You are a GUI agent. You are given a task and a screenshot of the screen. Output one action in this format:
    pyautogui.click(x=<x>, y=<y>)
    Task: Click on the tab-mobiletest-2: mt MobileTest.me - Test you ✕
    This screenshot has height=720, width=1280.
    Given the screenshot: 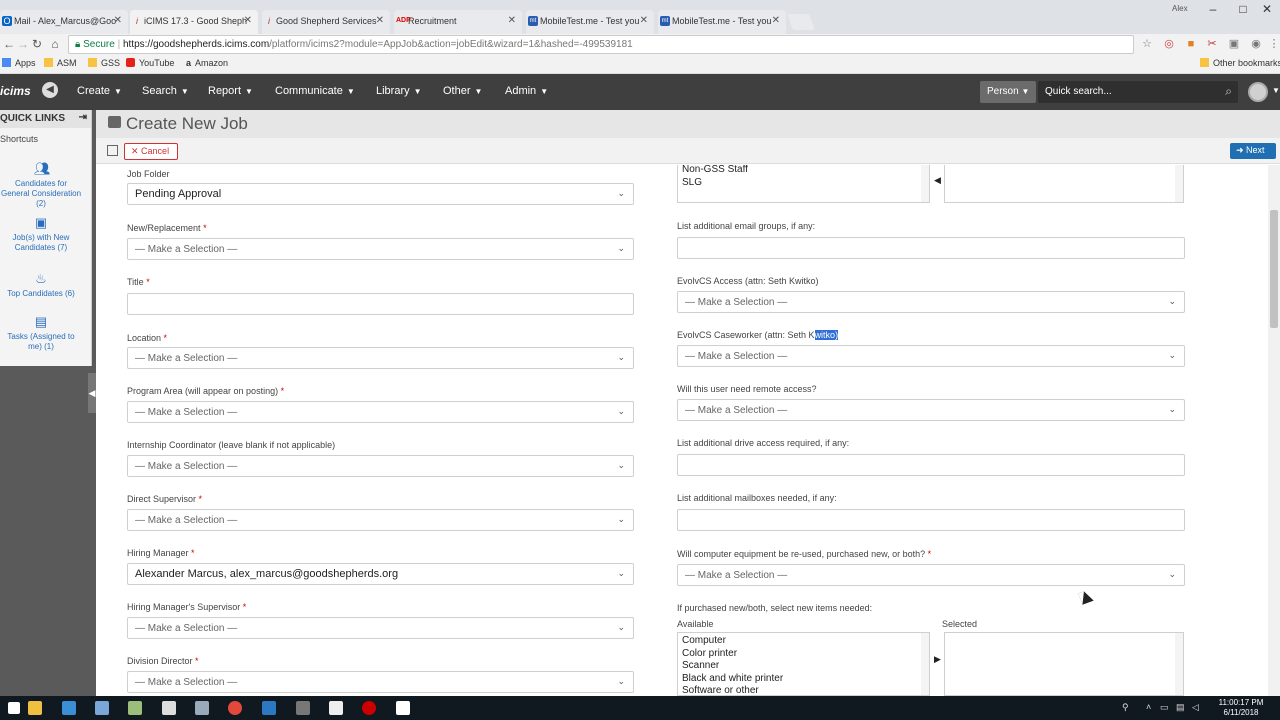 What is the action you would take?
    pyautogui.click(x=722, y=22)
    